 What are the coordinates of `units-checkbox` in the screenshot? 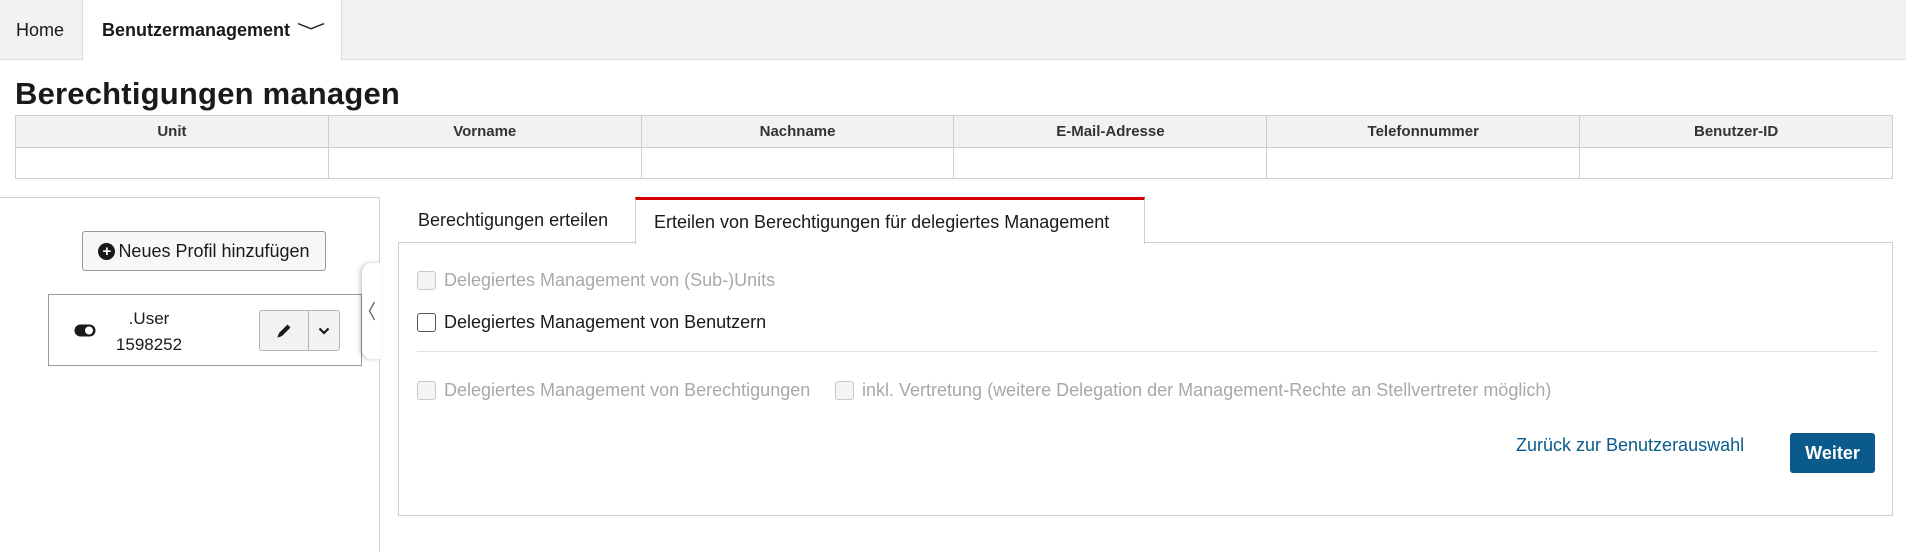 It's located at (426, 280).